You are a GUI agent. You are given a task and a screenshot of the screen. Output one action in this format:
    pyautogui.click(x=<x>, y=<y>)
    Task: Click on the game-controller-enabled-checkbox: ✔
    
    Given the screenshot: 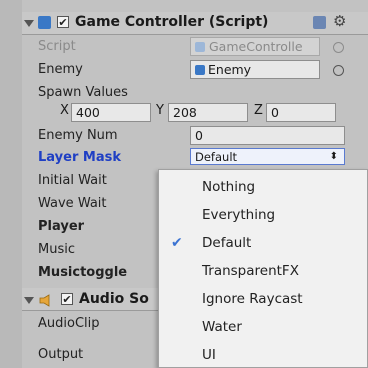 What is the action you would take?
    pyautogui.click(x=63, y=22)
    